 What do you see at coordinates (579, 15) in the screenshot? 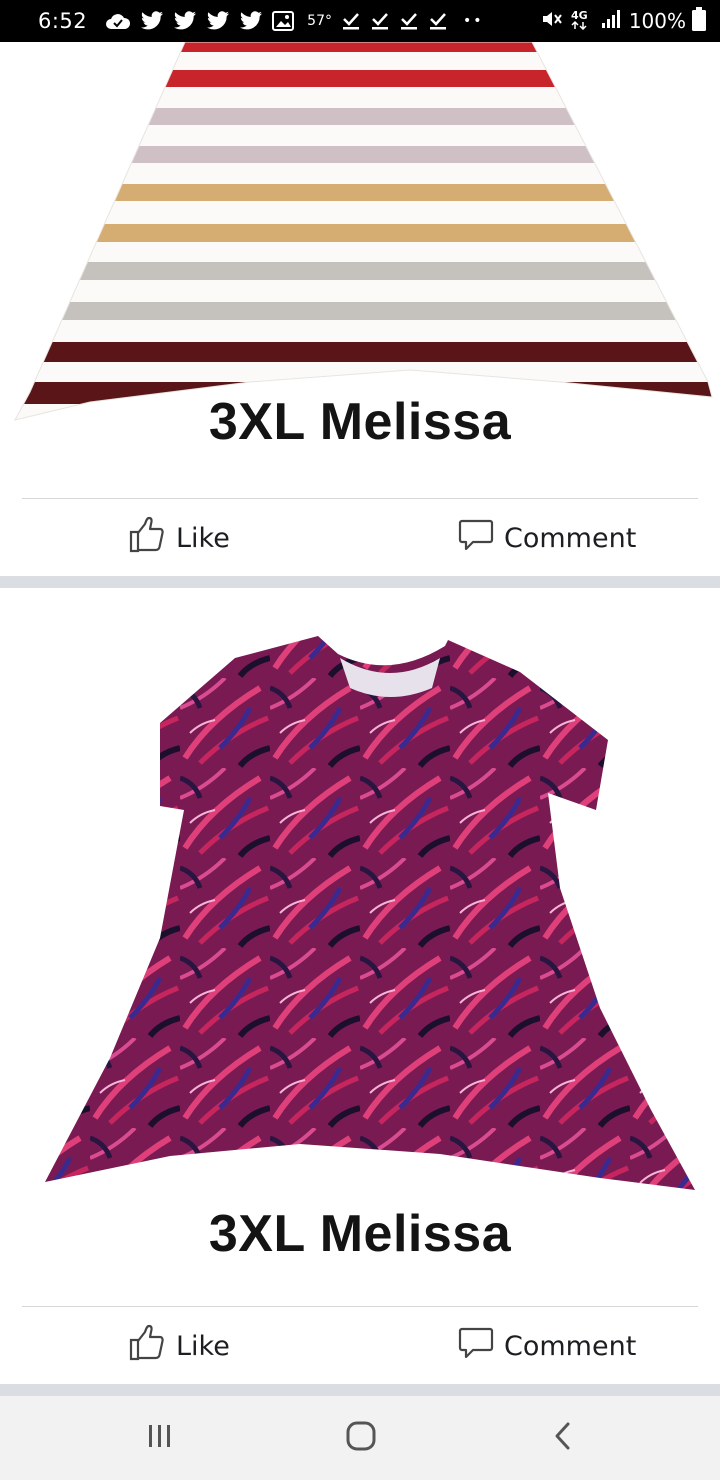
I see `svg-text: 4G` at bounding box center [579, 15].